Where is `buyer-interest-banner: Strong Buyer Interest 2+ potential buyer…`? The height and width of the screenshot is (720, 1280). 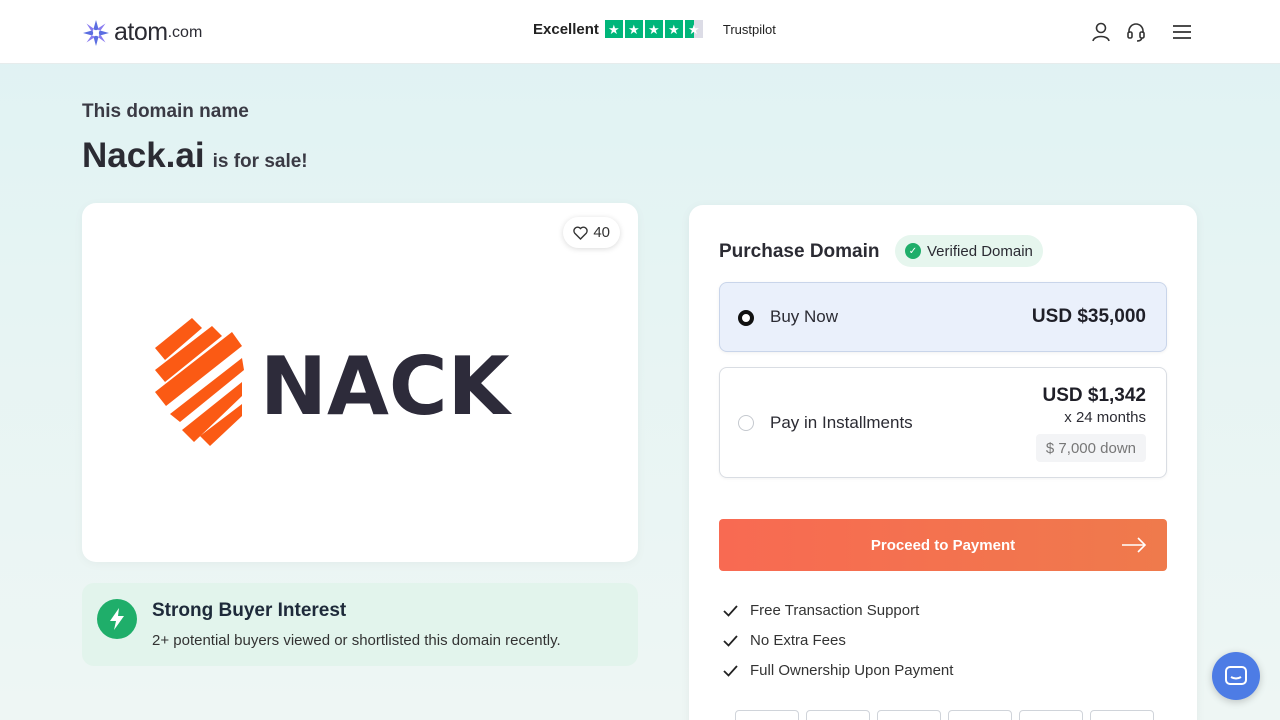
buyer-interest-banner: Strong Buyer Interest 2+ potential buyer… is located at coordinates (360, 624).